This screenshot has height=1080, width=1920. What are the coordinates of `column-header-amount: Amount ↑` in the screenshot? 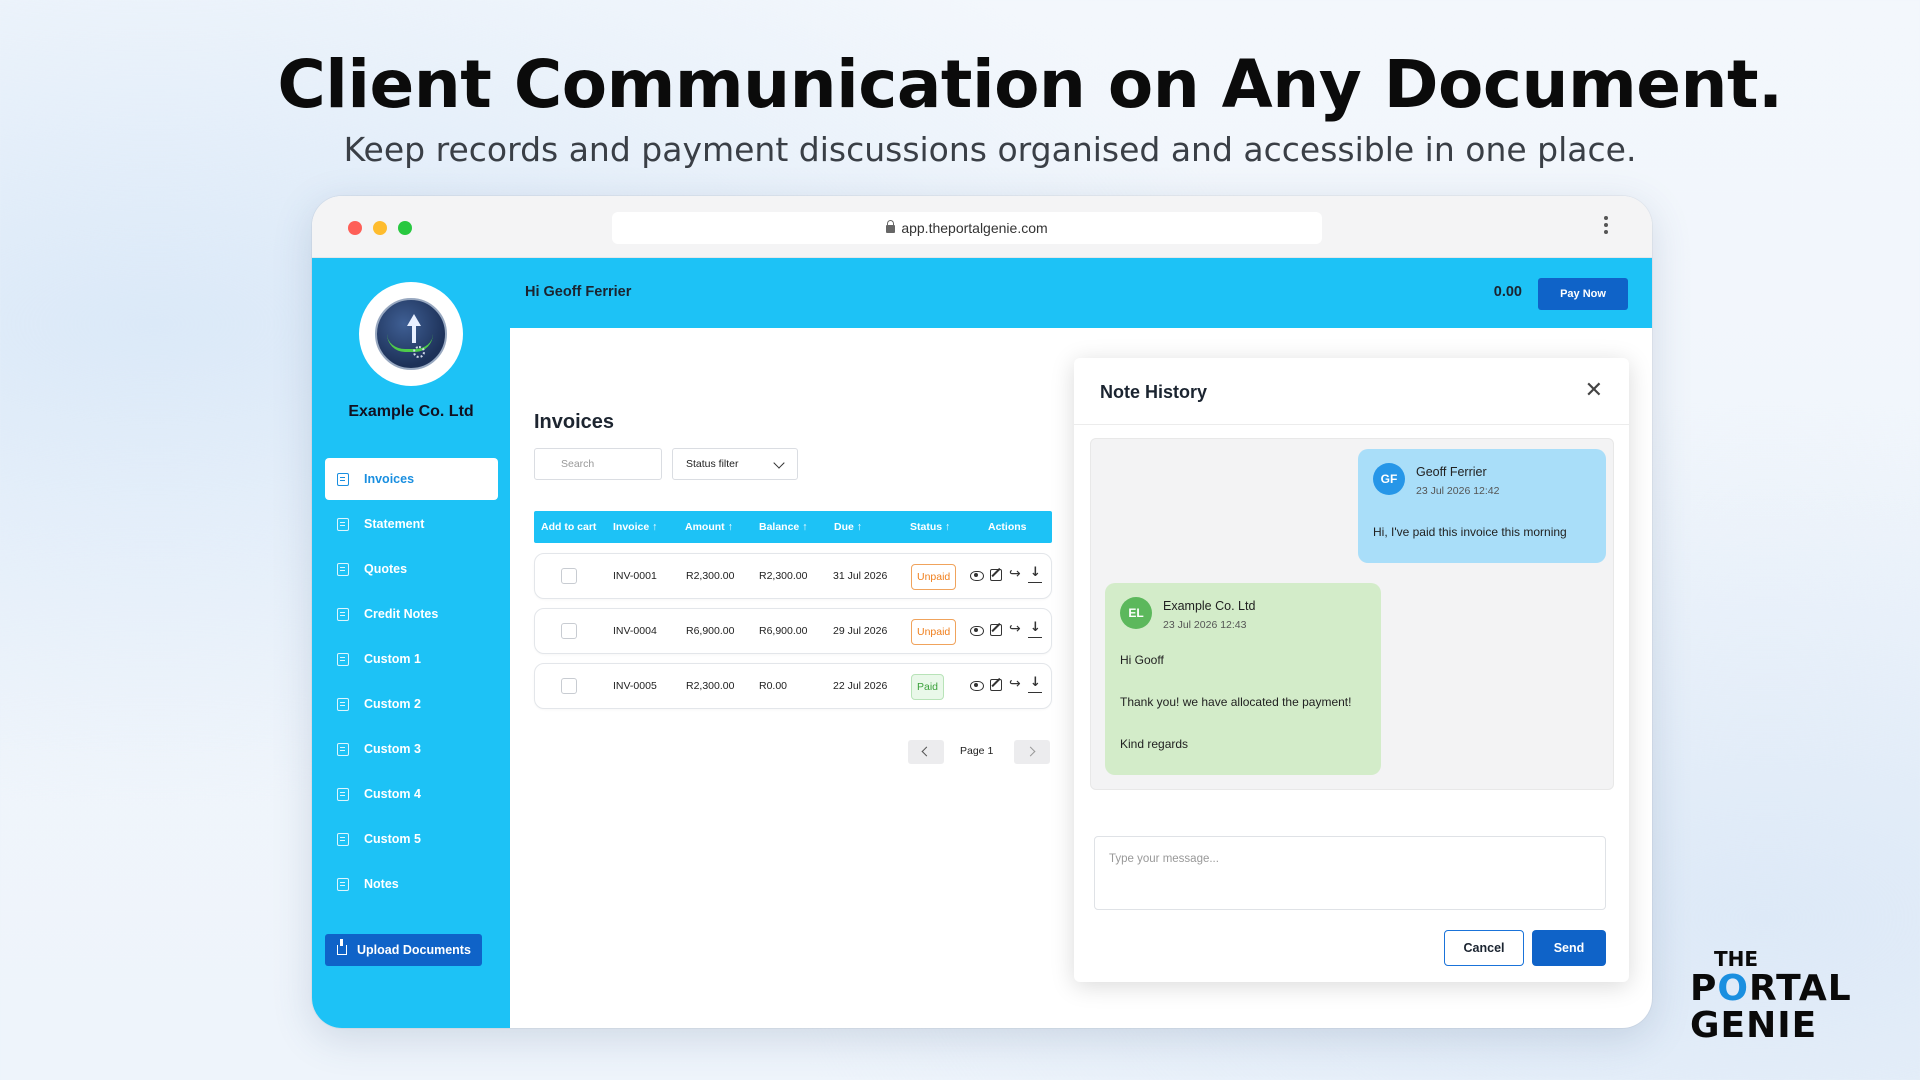 It's located at (709, 527).